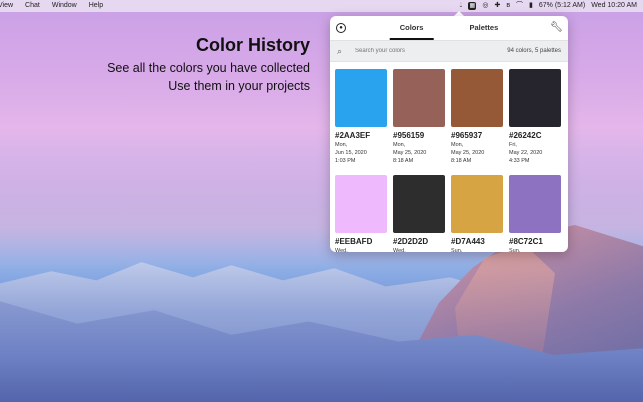 The image size is (643, 402). Describe the element at coordinates (526, 153) in the screenshot. I see `color-date-line: May 22, 2020` at that location.